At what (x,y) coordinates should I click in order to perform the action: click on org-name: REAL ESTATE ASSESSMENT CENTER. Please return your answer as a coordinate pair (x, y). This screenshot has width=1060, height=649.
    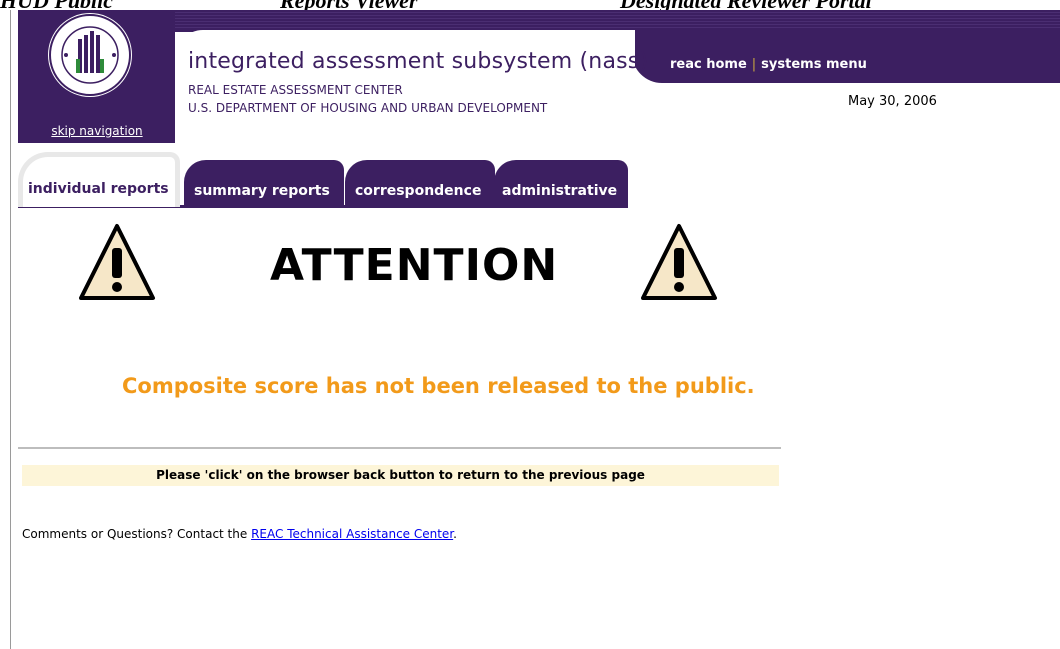
    Looking at the image, I should click on (295, 90).